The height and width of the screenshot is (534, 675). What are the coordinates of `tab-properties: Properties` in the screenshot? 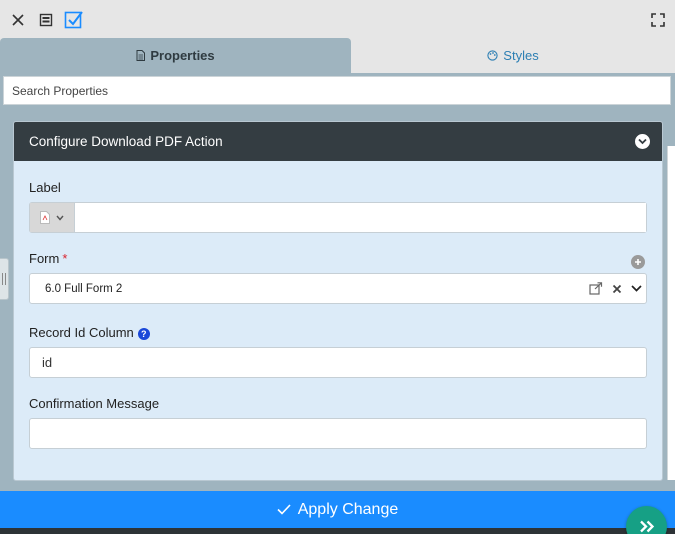 It's located at (175, 55).